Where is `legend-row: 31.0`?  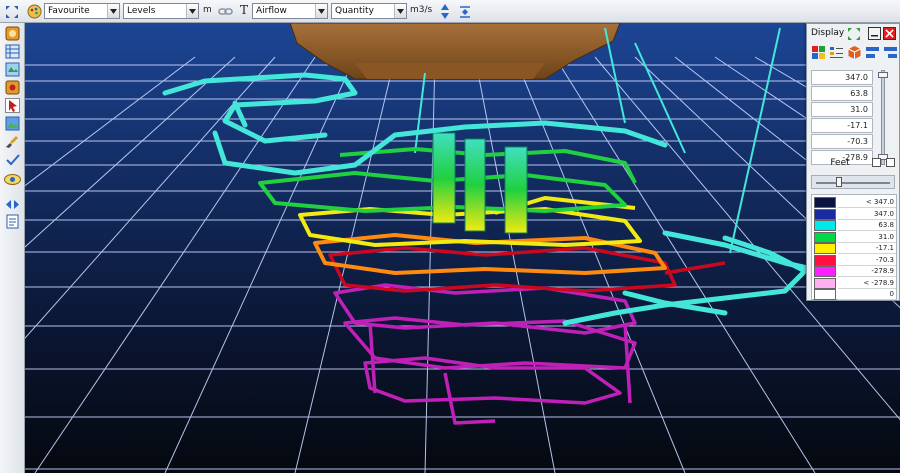 legend-row: 31.0 is located at coordinates (855, 237).